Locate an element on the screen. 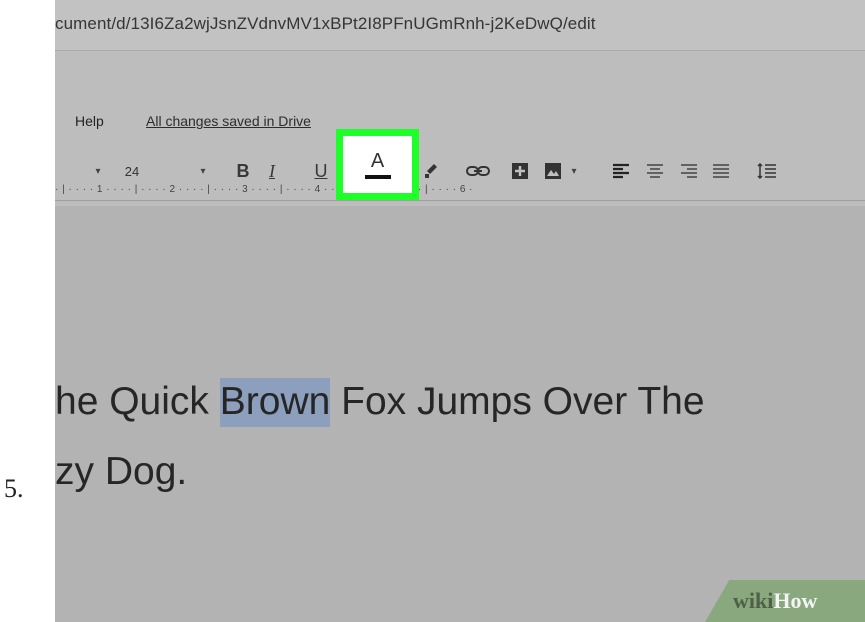  wikihow-logo: wikiHow is located at coordinates (775, 601).